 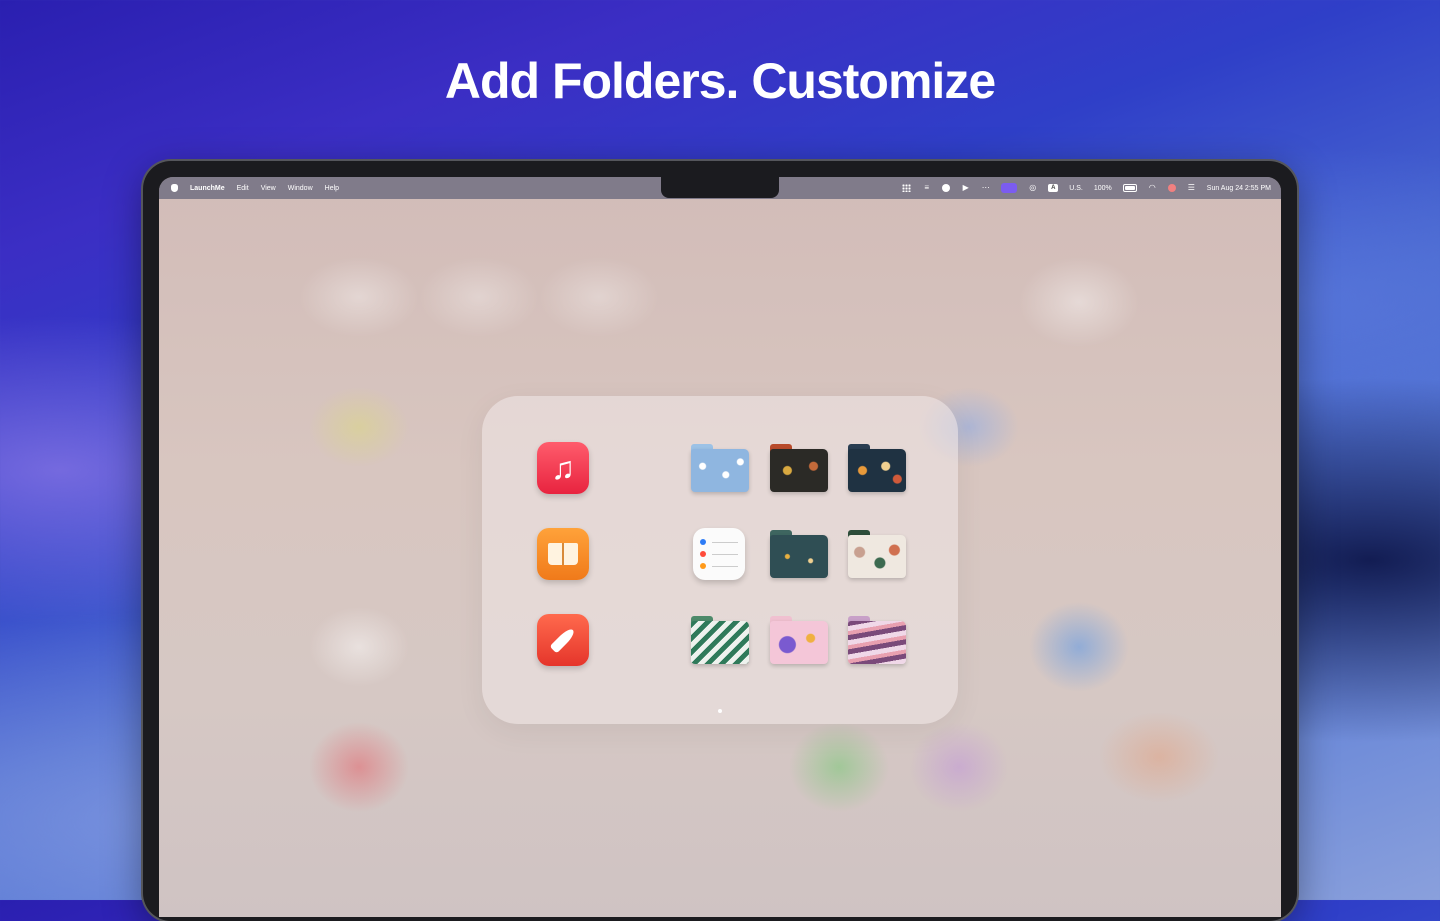 What do you see at coordinates (243, 188) in the screenshot?
I see `menu-edit: Edit` at bounding box center [243, 188].